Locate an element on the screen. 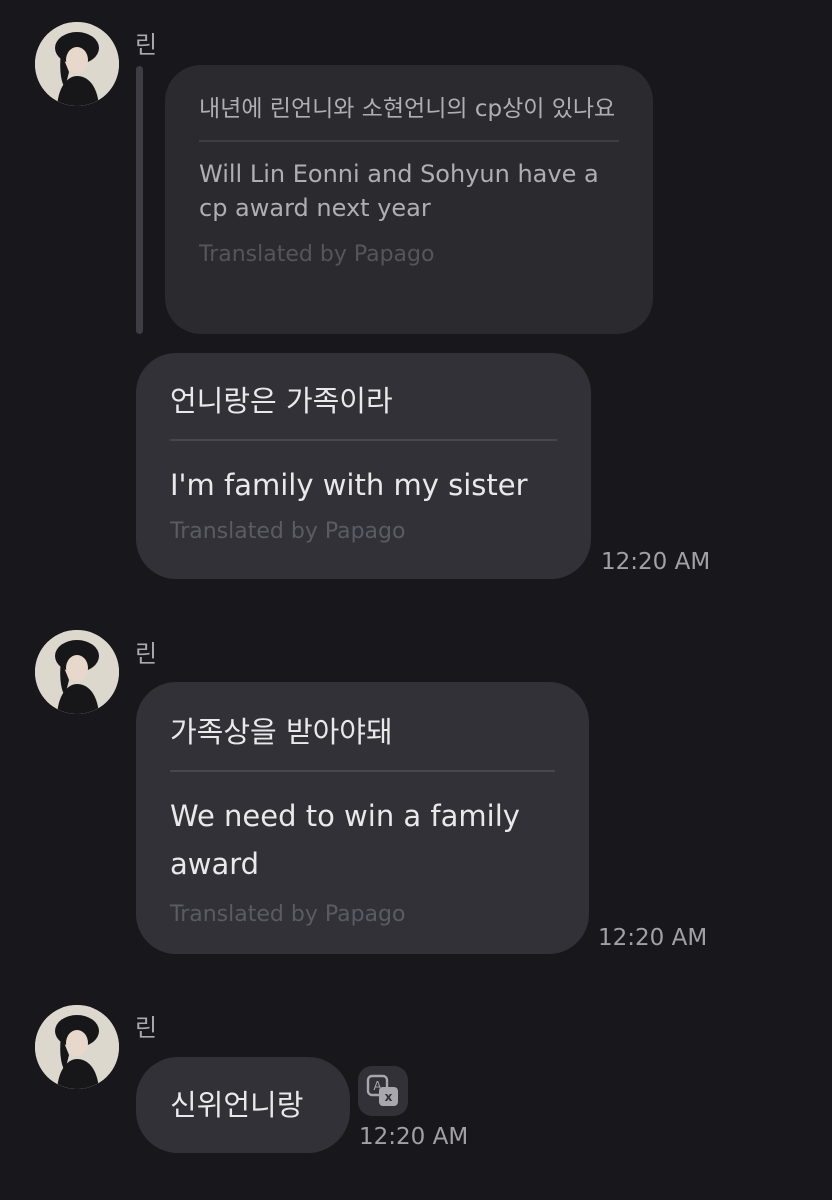  svg-text: x is located at coordinates (389, 1097).